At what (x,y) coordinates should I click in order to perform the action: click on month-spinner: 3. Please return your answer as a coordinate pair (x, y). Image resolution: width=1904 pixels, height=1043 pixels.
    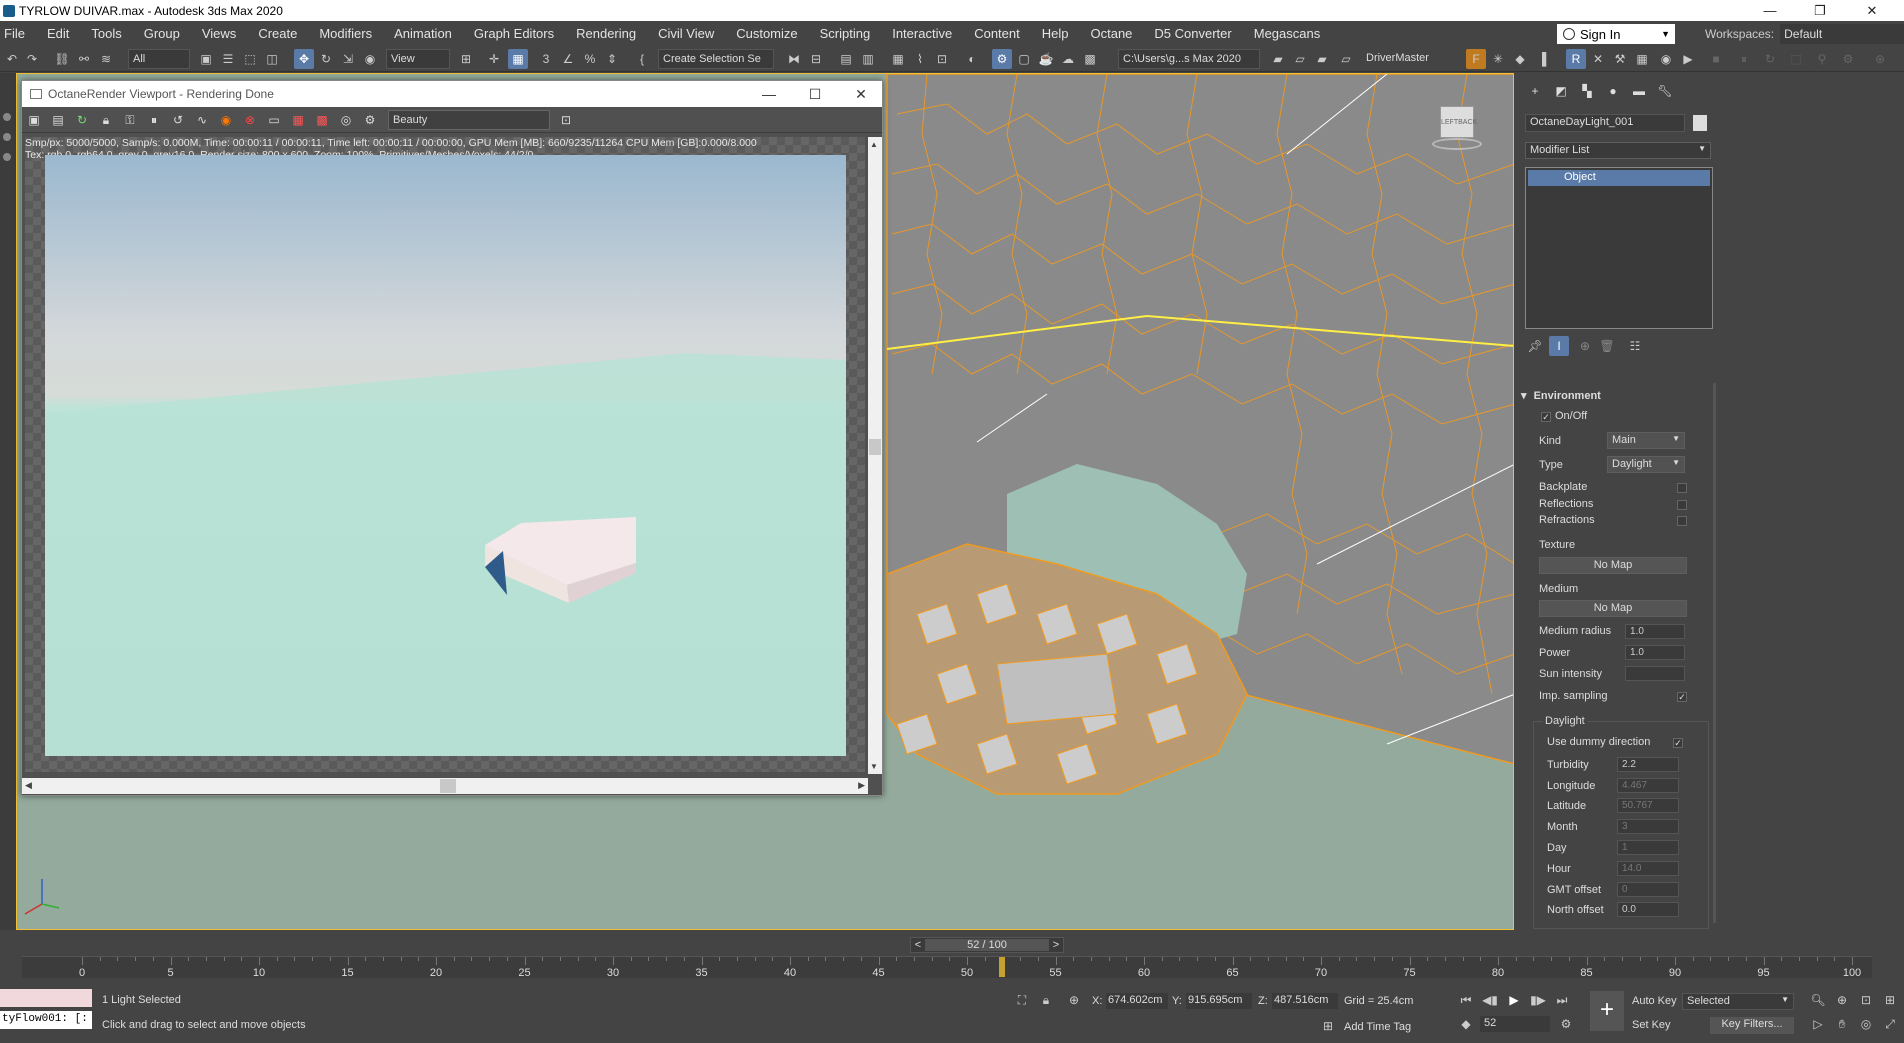
    Looking at the image, I should click on (1648, 826).